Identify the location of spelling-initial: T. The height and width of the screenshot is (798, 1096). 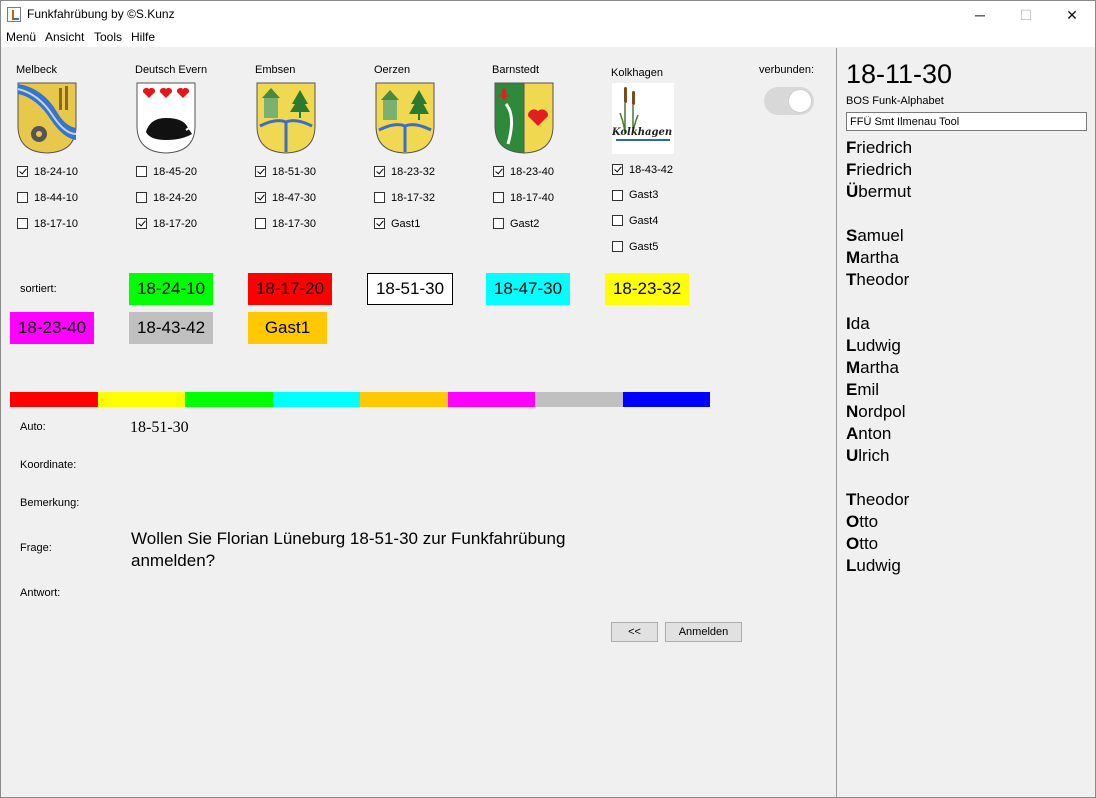
(851, 279).